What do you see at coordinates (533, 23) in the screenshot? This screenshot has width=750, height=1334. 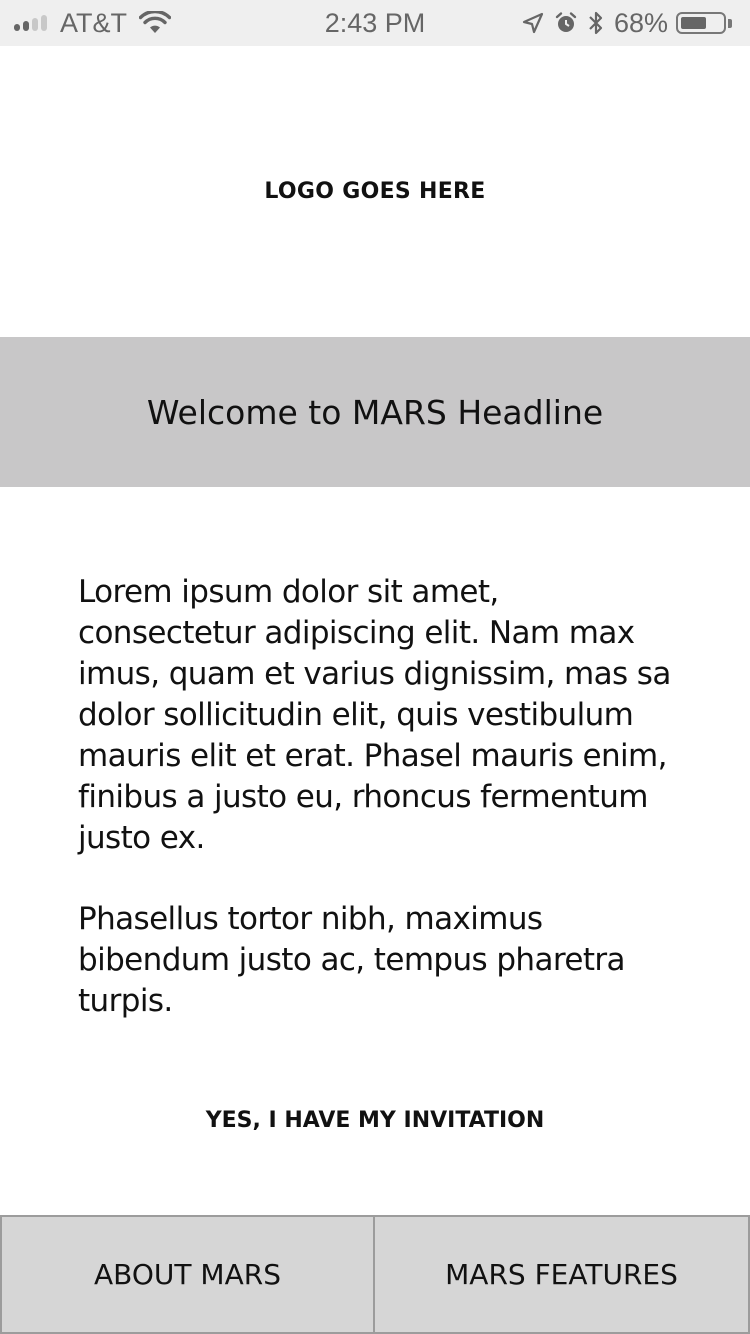 I see `location-arrow-icon` at bounding box center [533, 23].